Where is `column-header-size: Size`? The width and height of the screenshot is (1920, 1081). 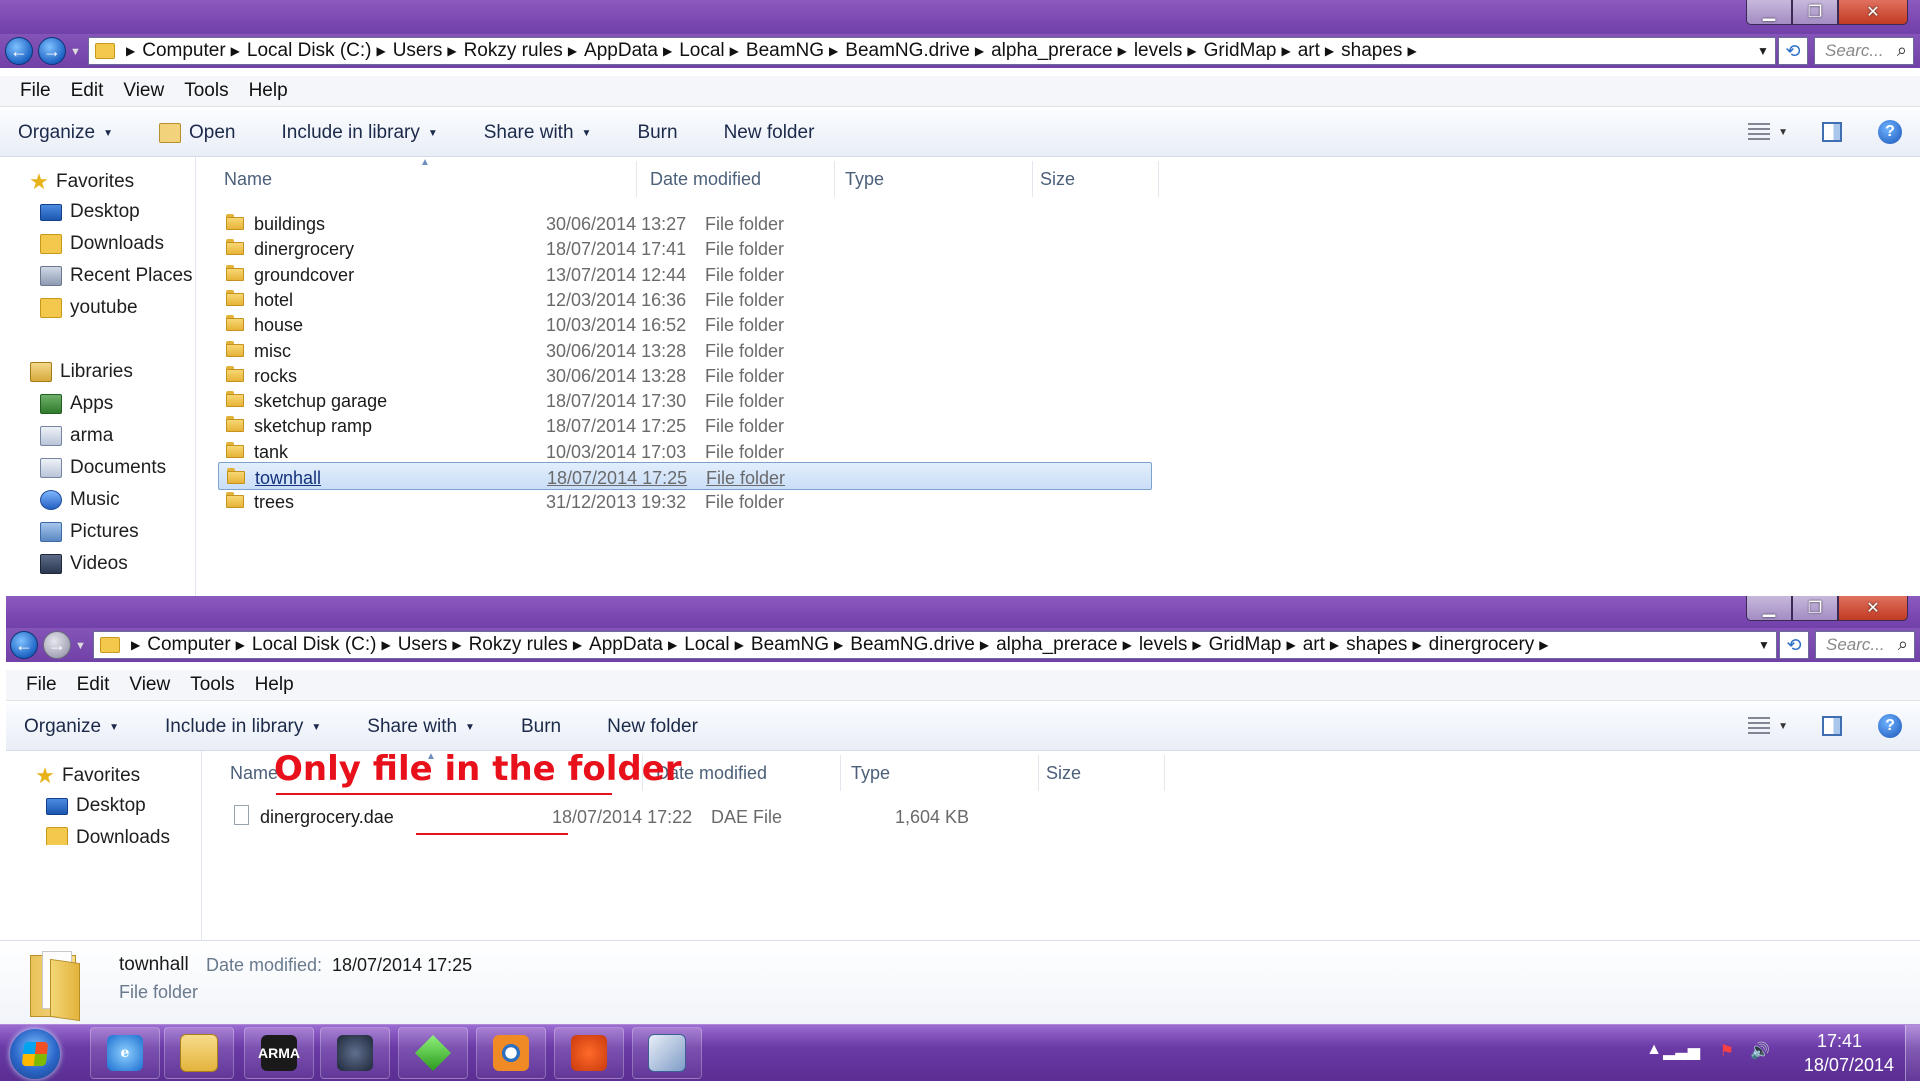
column-header-size: Size is located at coordinates (1063, 773).